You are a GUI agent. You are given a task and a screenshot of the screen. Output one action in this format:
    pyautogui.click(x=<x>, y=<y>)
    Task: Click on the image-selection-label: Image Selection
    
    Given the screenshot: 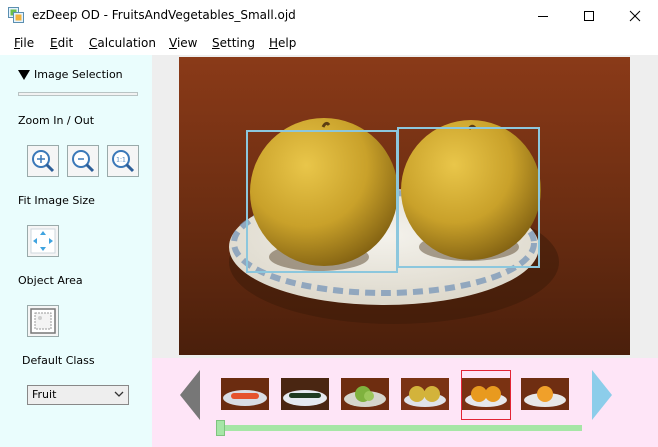 What is the action you would take?
    pyautogui.click(x=78, y=74)
    